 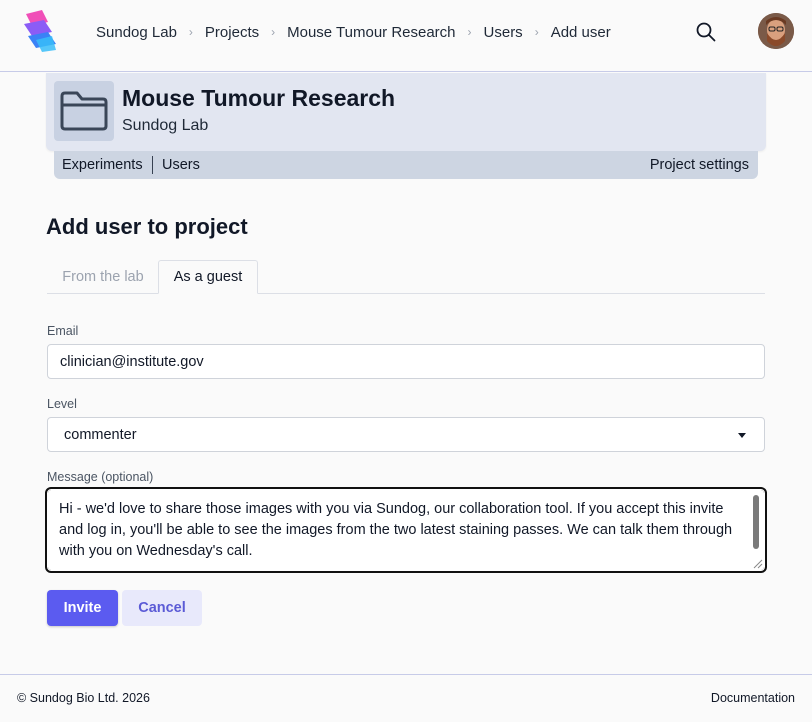 I want to click on avatar, so click(x=776, y=31).